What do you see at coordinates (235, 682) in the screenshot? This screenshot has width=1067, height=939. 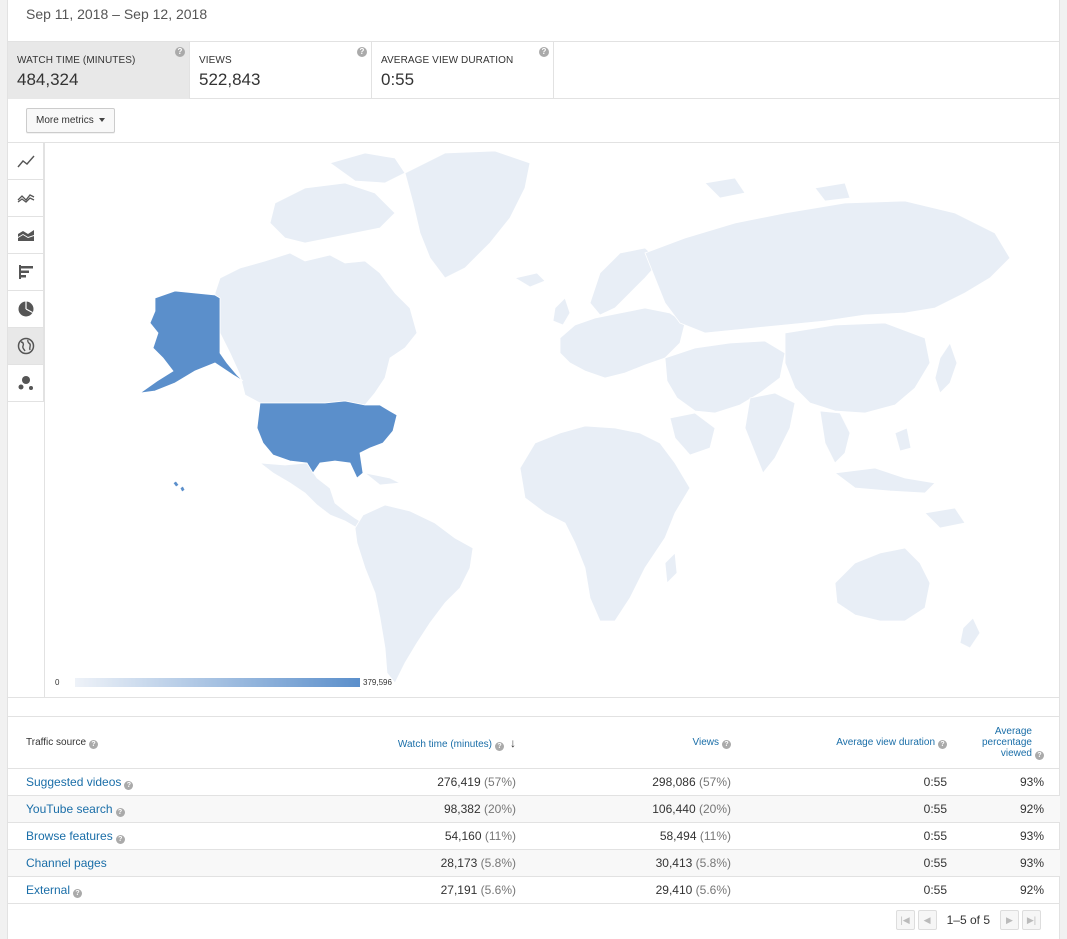 I see `map-legend: 0 379,596` at bounding box center [235, 682].